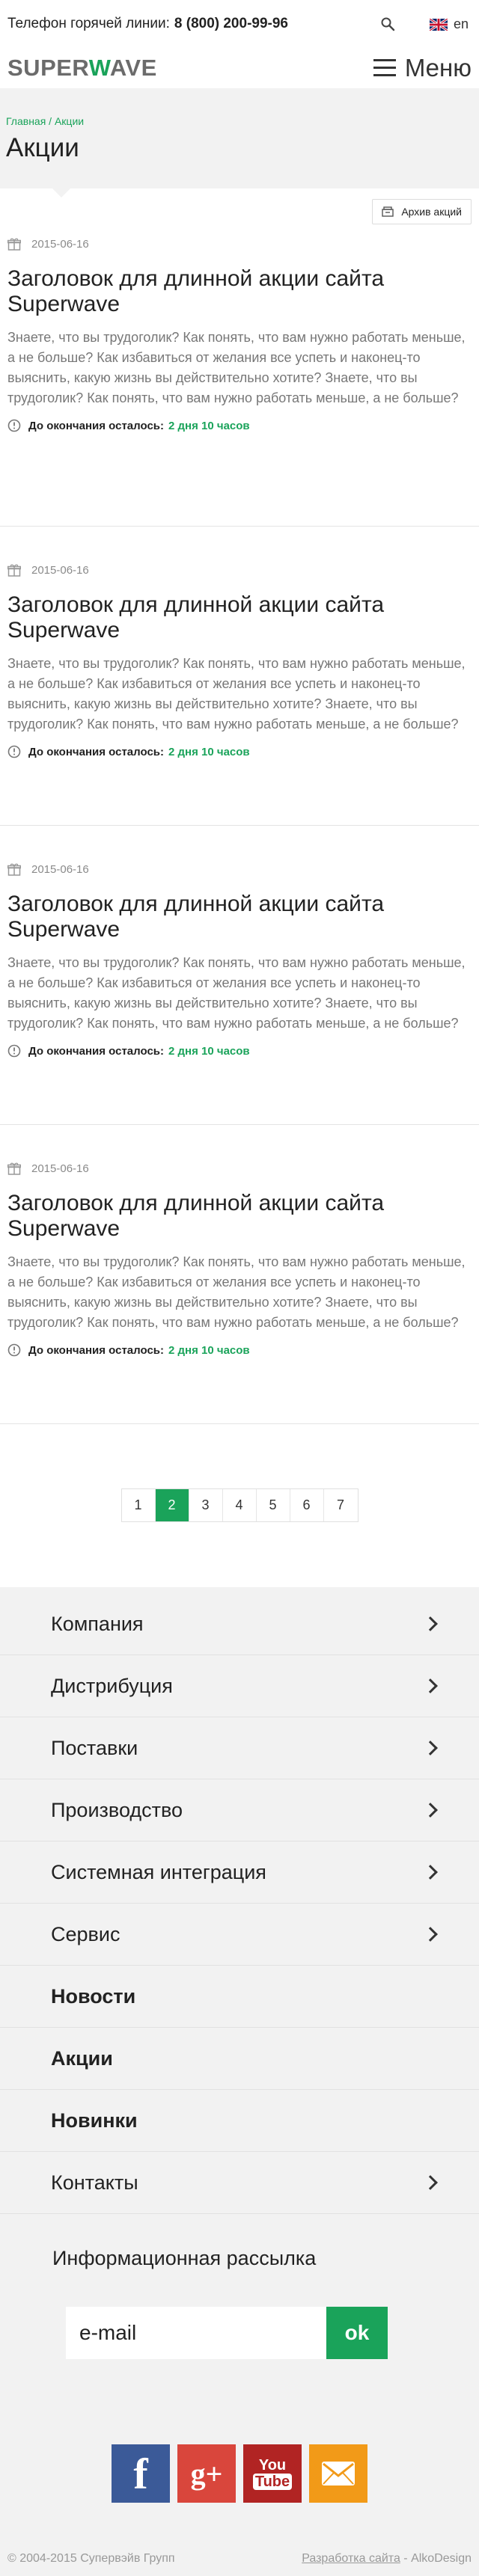 This screenshot has width=479, height=2576. What do you see at coordinates (351, 2558) in the screenshot?
I see `developer-link: Разработка сайта` at bounding box center [351, 2558].